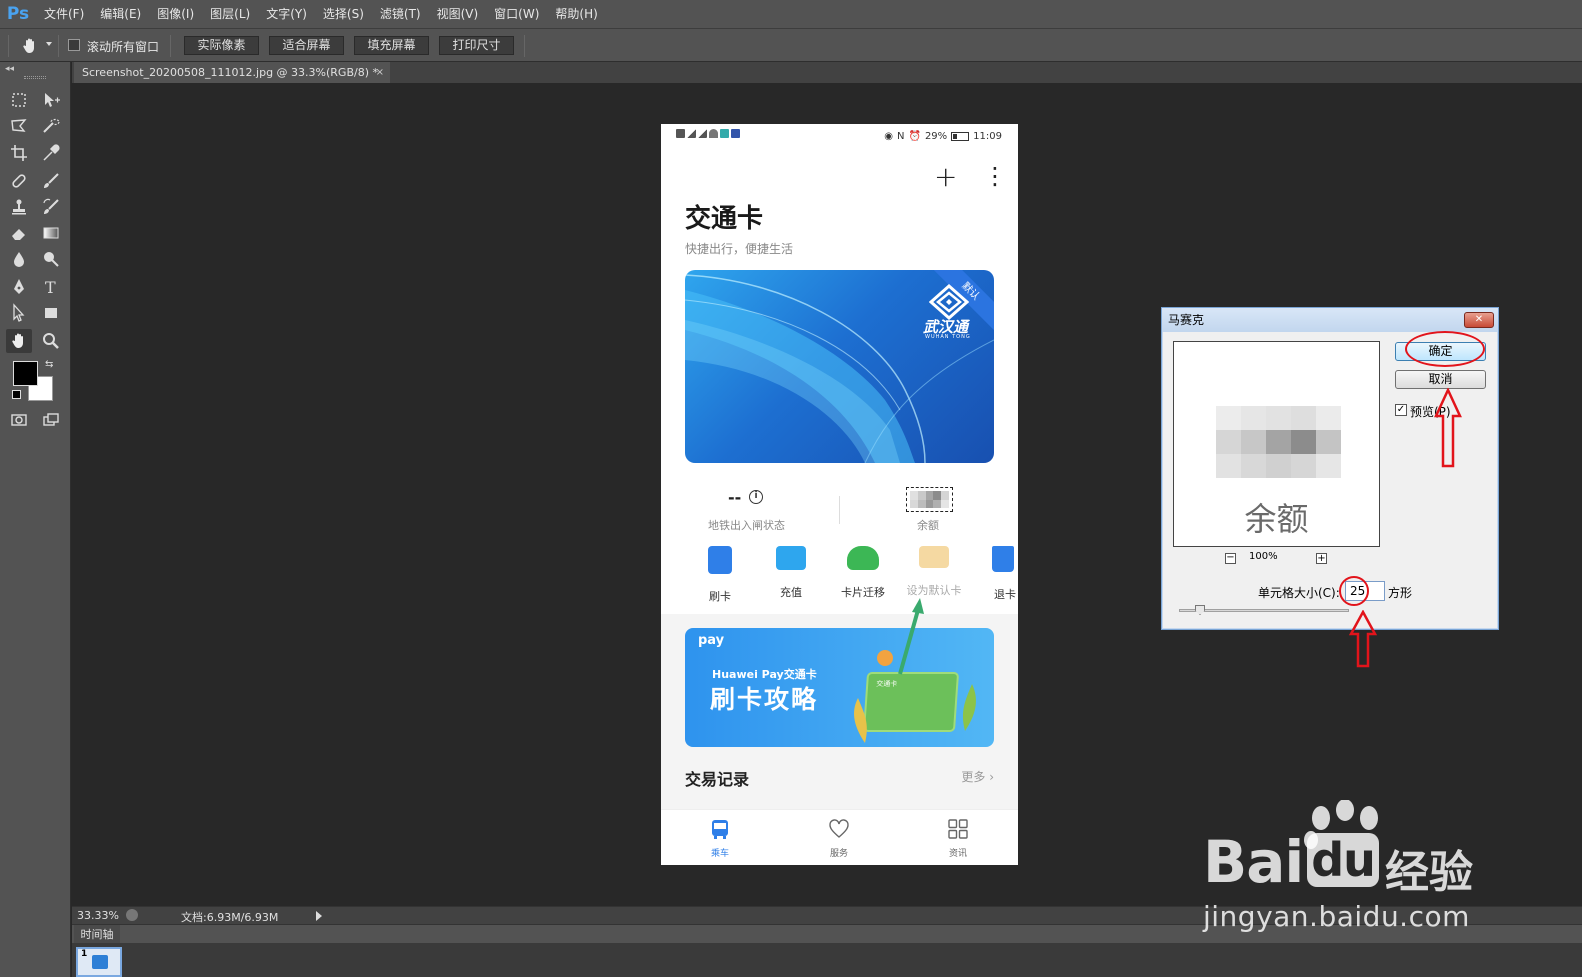 The width and height of the screenshot is (1582, 977). Describe the element at coordinates (19, 341) in the screenshot. I see `hand-tool-icon` at that location.